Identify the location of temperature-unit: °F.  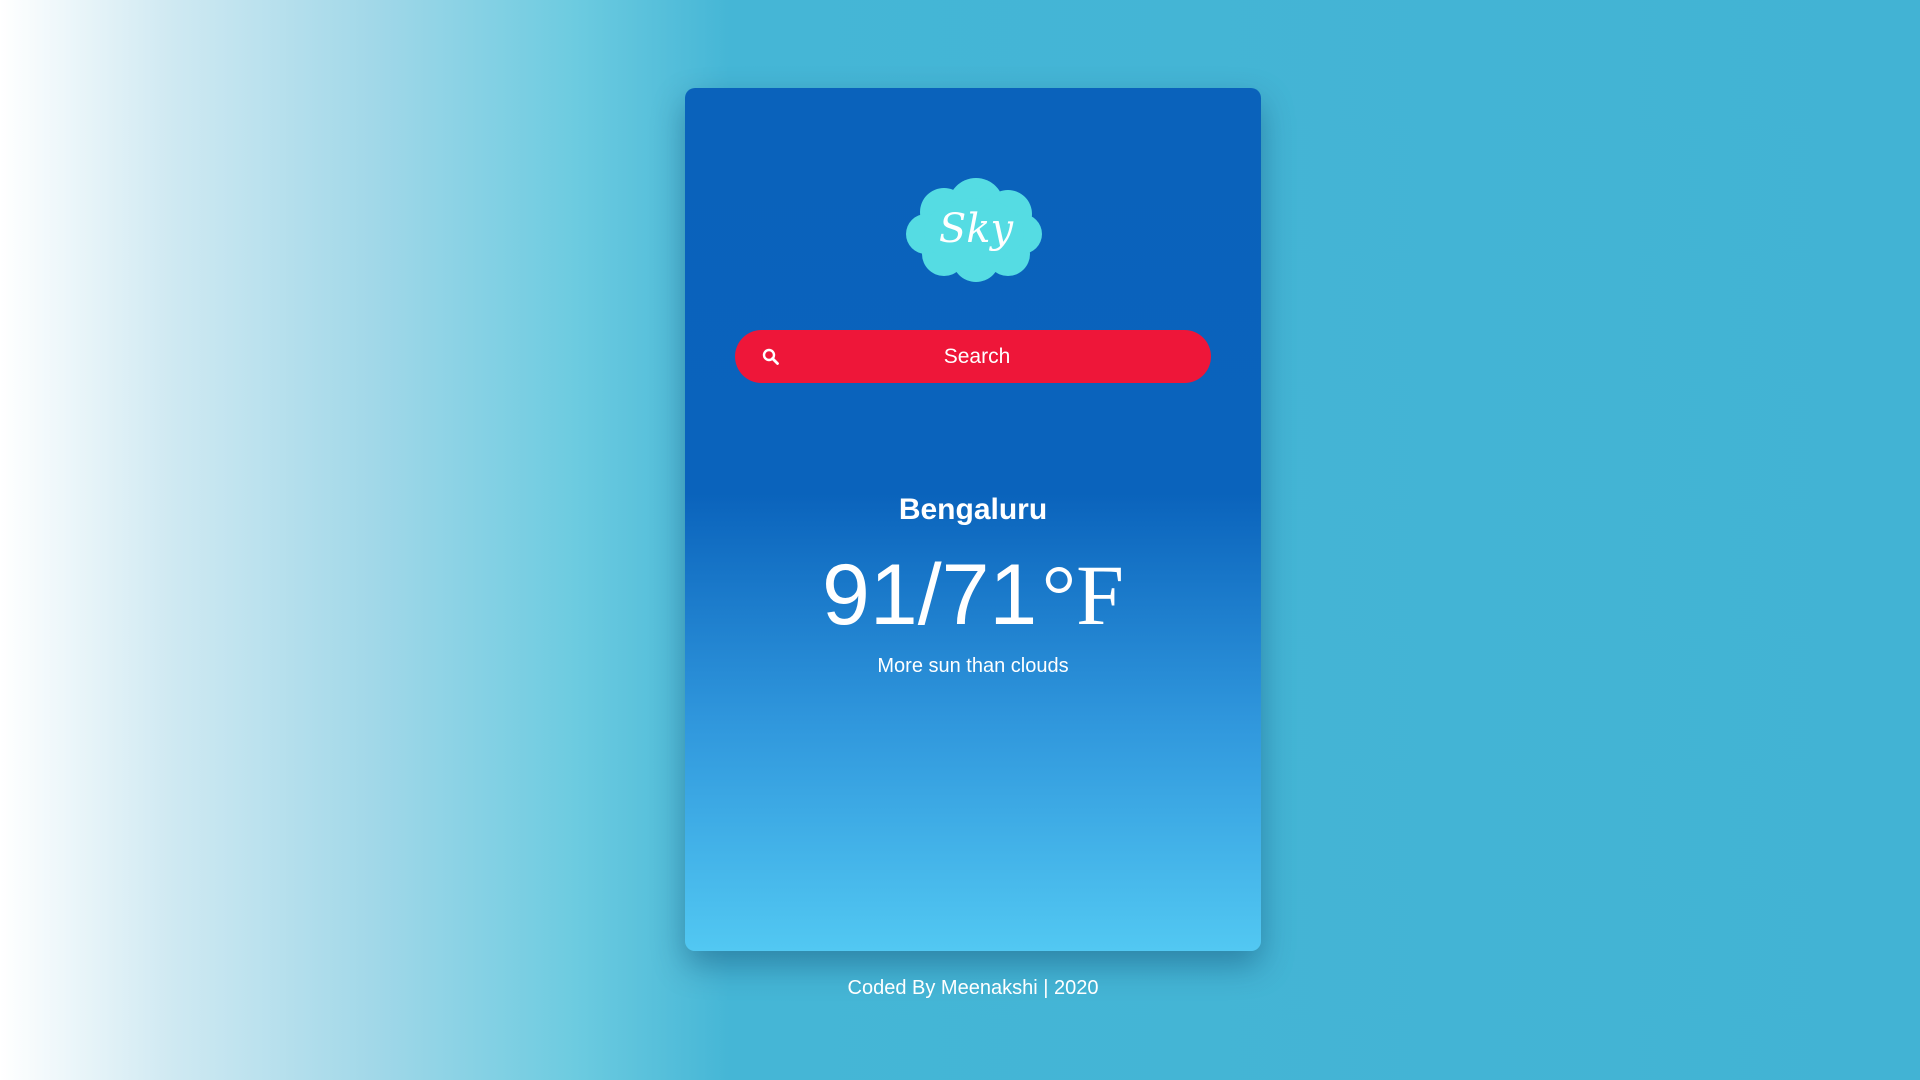
(1082, 595).